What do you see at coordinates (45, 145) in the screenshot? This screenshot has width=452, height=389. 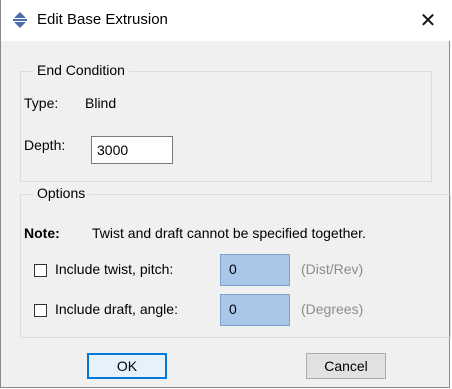 I see `depth-label: Depth:` at bounding box center [45, 145].